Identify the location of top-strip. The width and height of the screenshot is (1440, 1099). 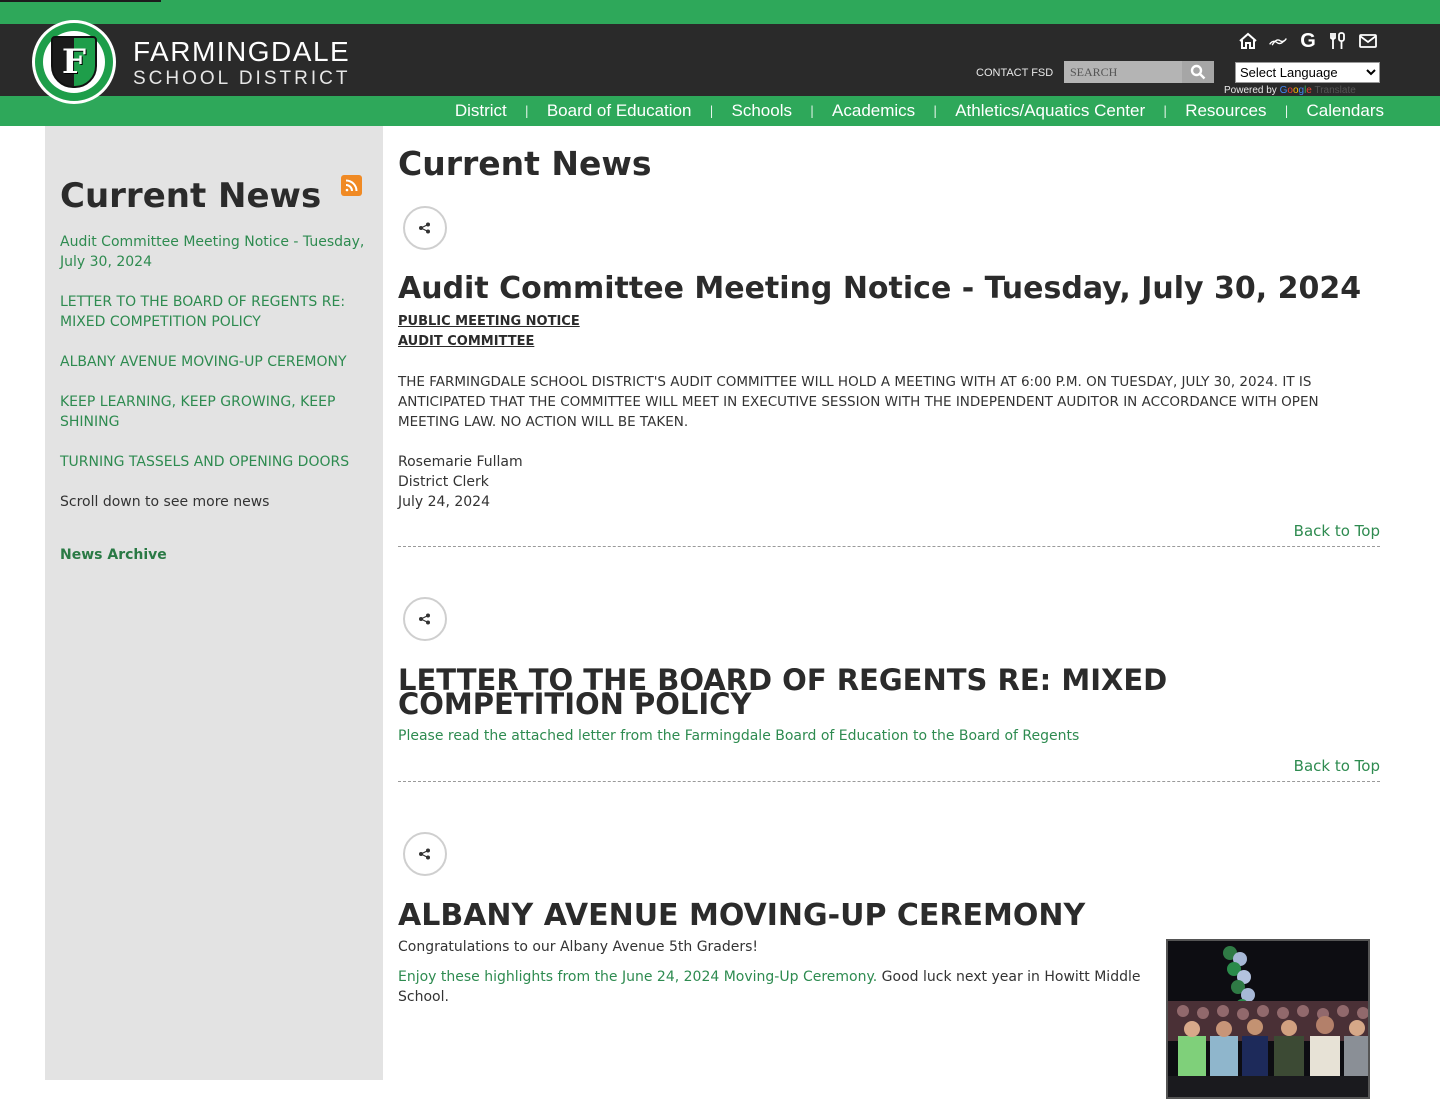
(720, 12).